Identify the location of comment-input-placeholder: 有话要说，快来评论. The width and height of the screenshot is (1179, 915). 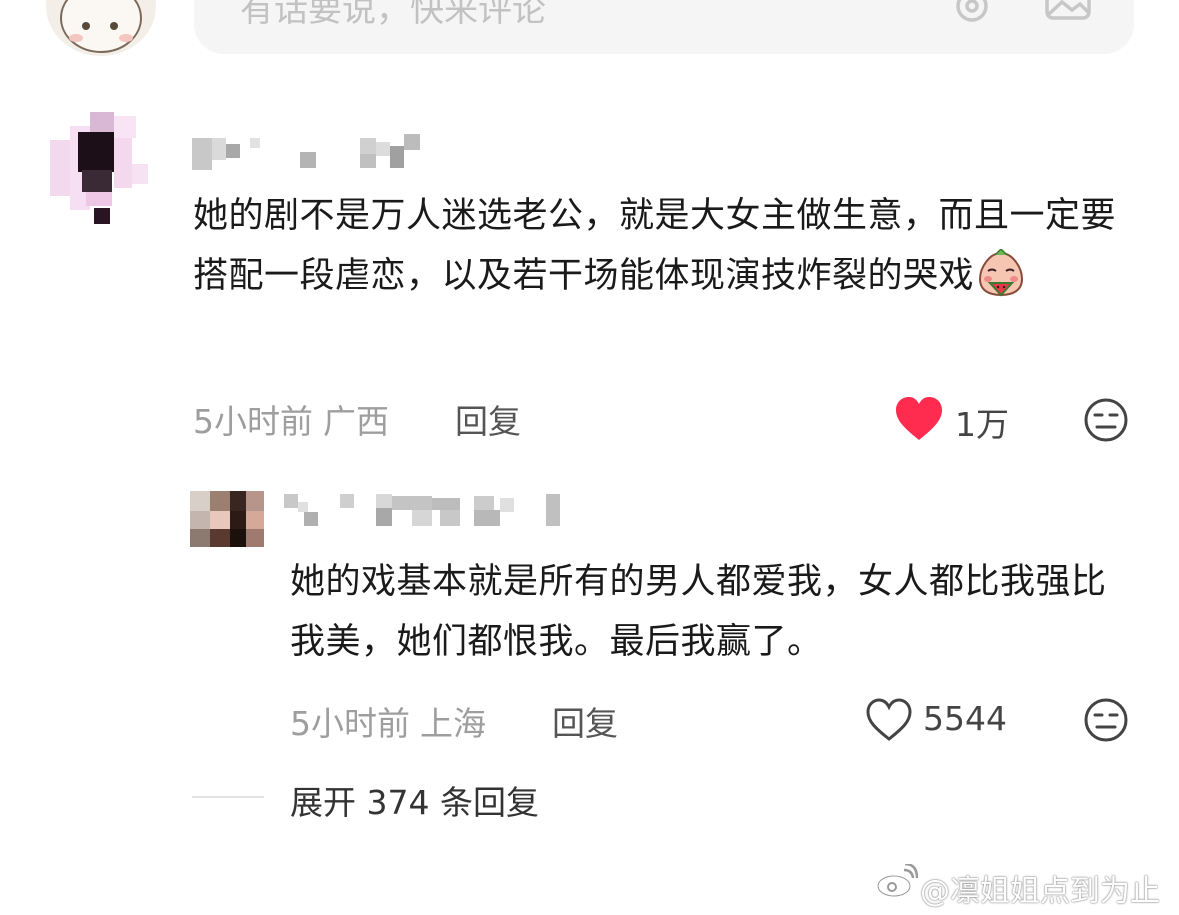
(393, 15).